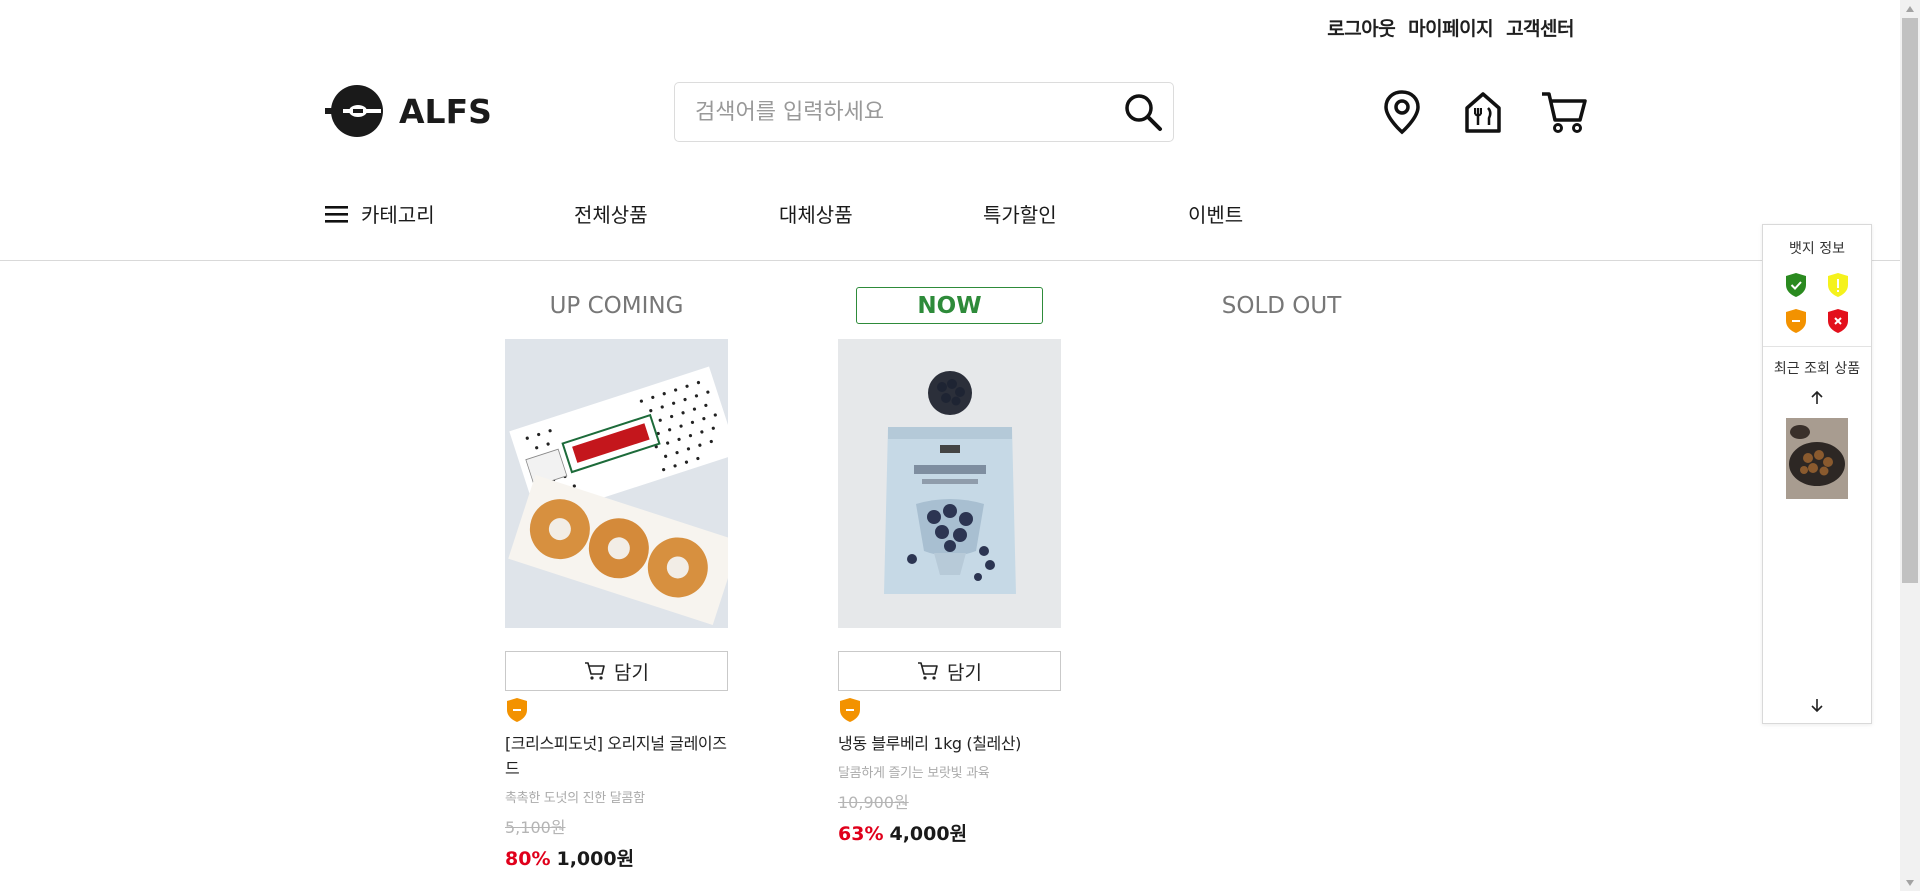 Image resolution: width=1920 pixels, height=891 pixels. Describe the element at coordinates (1085, 213) in the screenshot. I see `nav-special-sale: 특가할인` at that location.